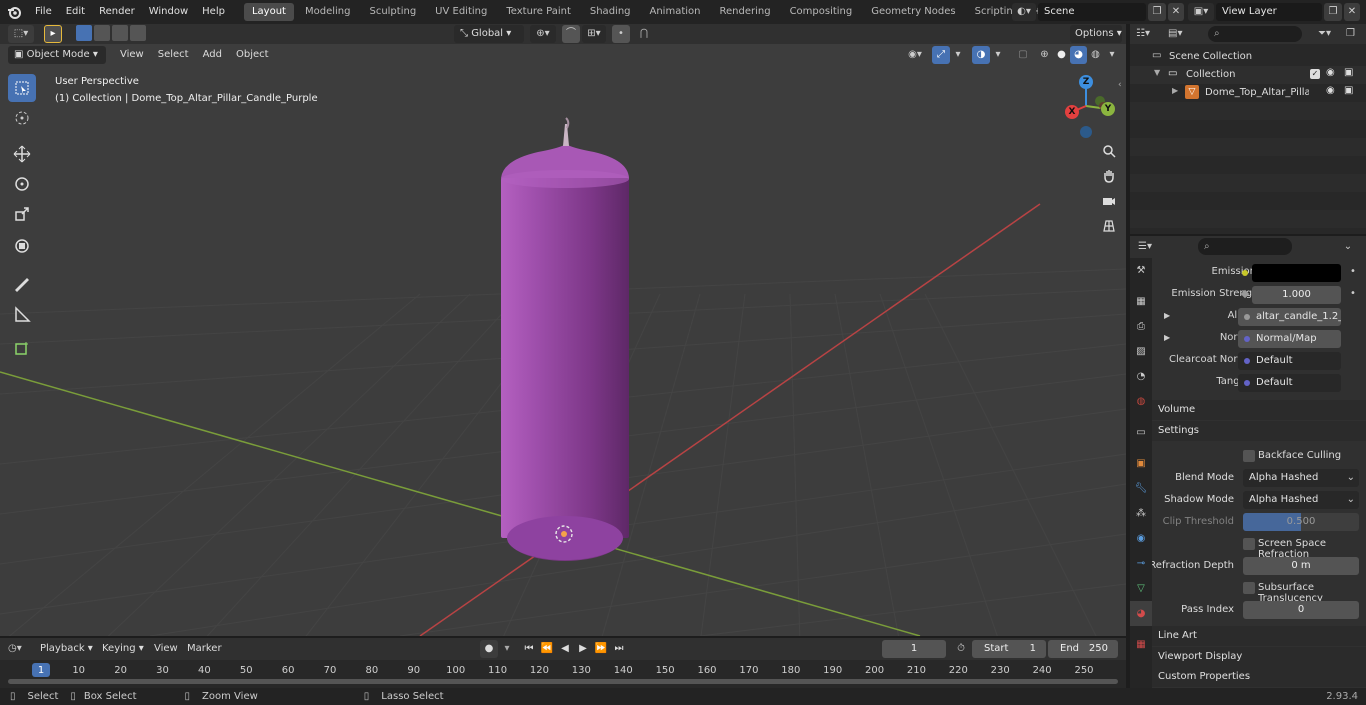 The image size is (1366, 705). I want to click on pan-hand-icon, so click(1109, 176).